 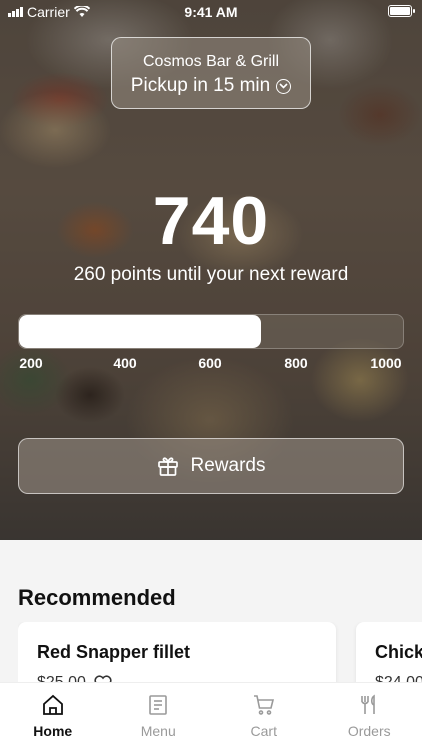 I want to click on tick-label: 600, so click(x=210, y=363).